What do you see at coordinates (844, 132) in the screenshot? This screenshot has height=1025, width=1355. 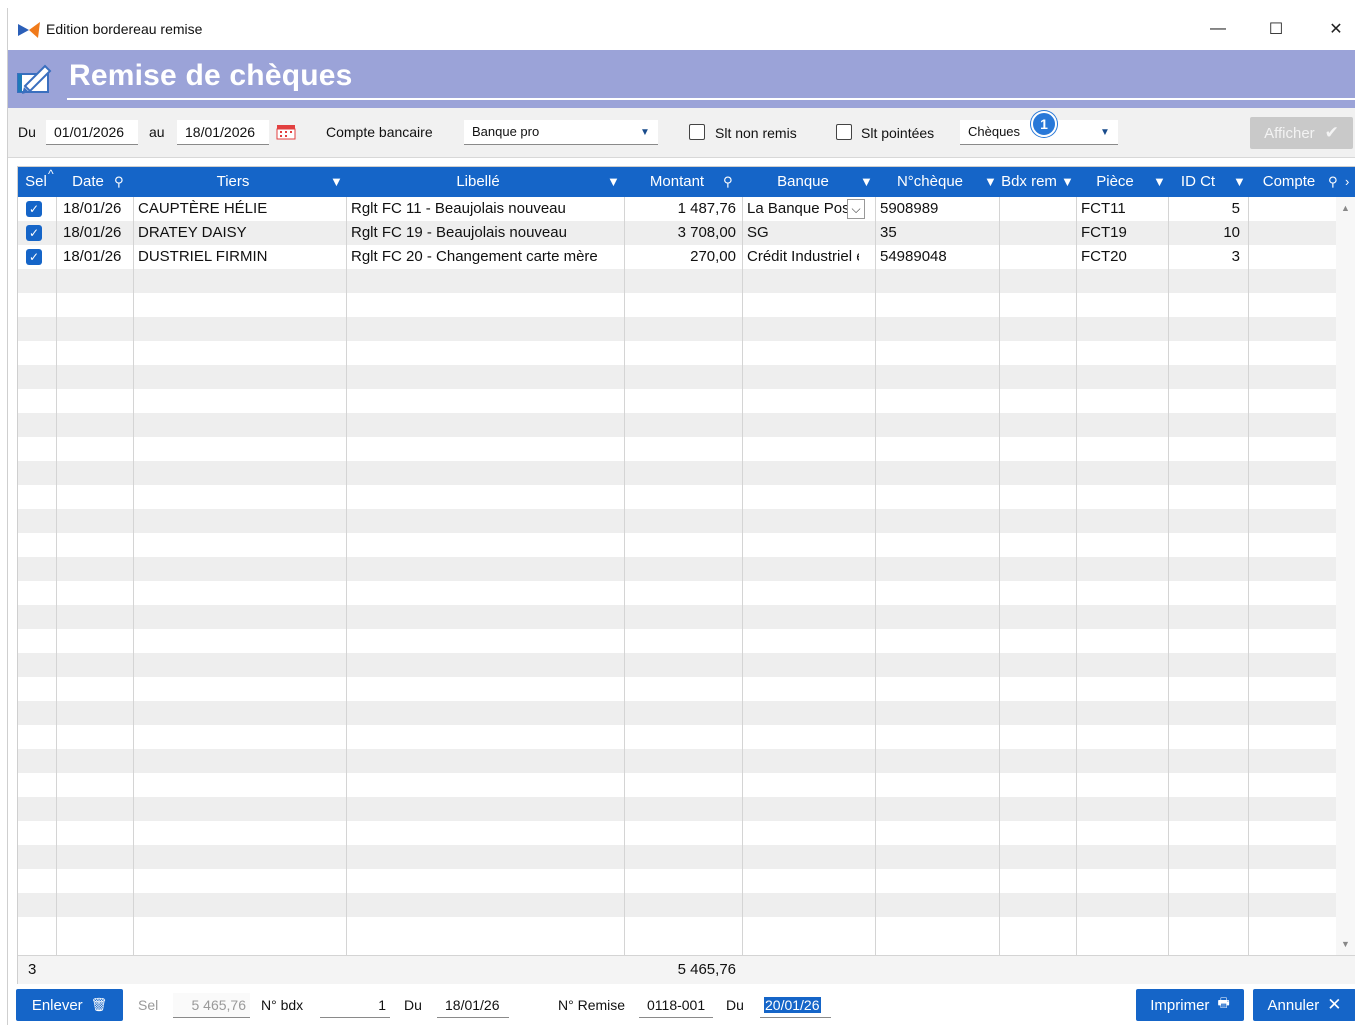 I see `slt-pointees-checkbox` at bounding box center [844, 132].